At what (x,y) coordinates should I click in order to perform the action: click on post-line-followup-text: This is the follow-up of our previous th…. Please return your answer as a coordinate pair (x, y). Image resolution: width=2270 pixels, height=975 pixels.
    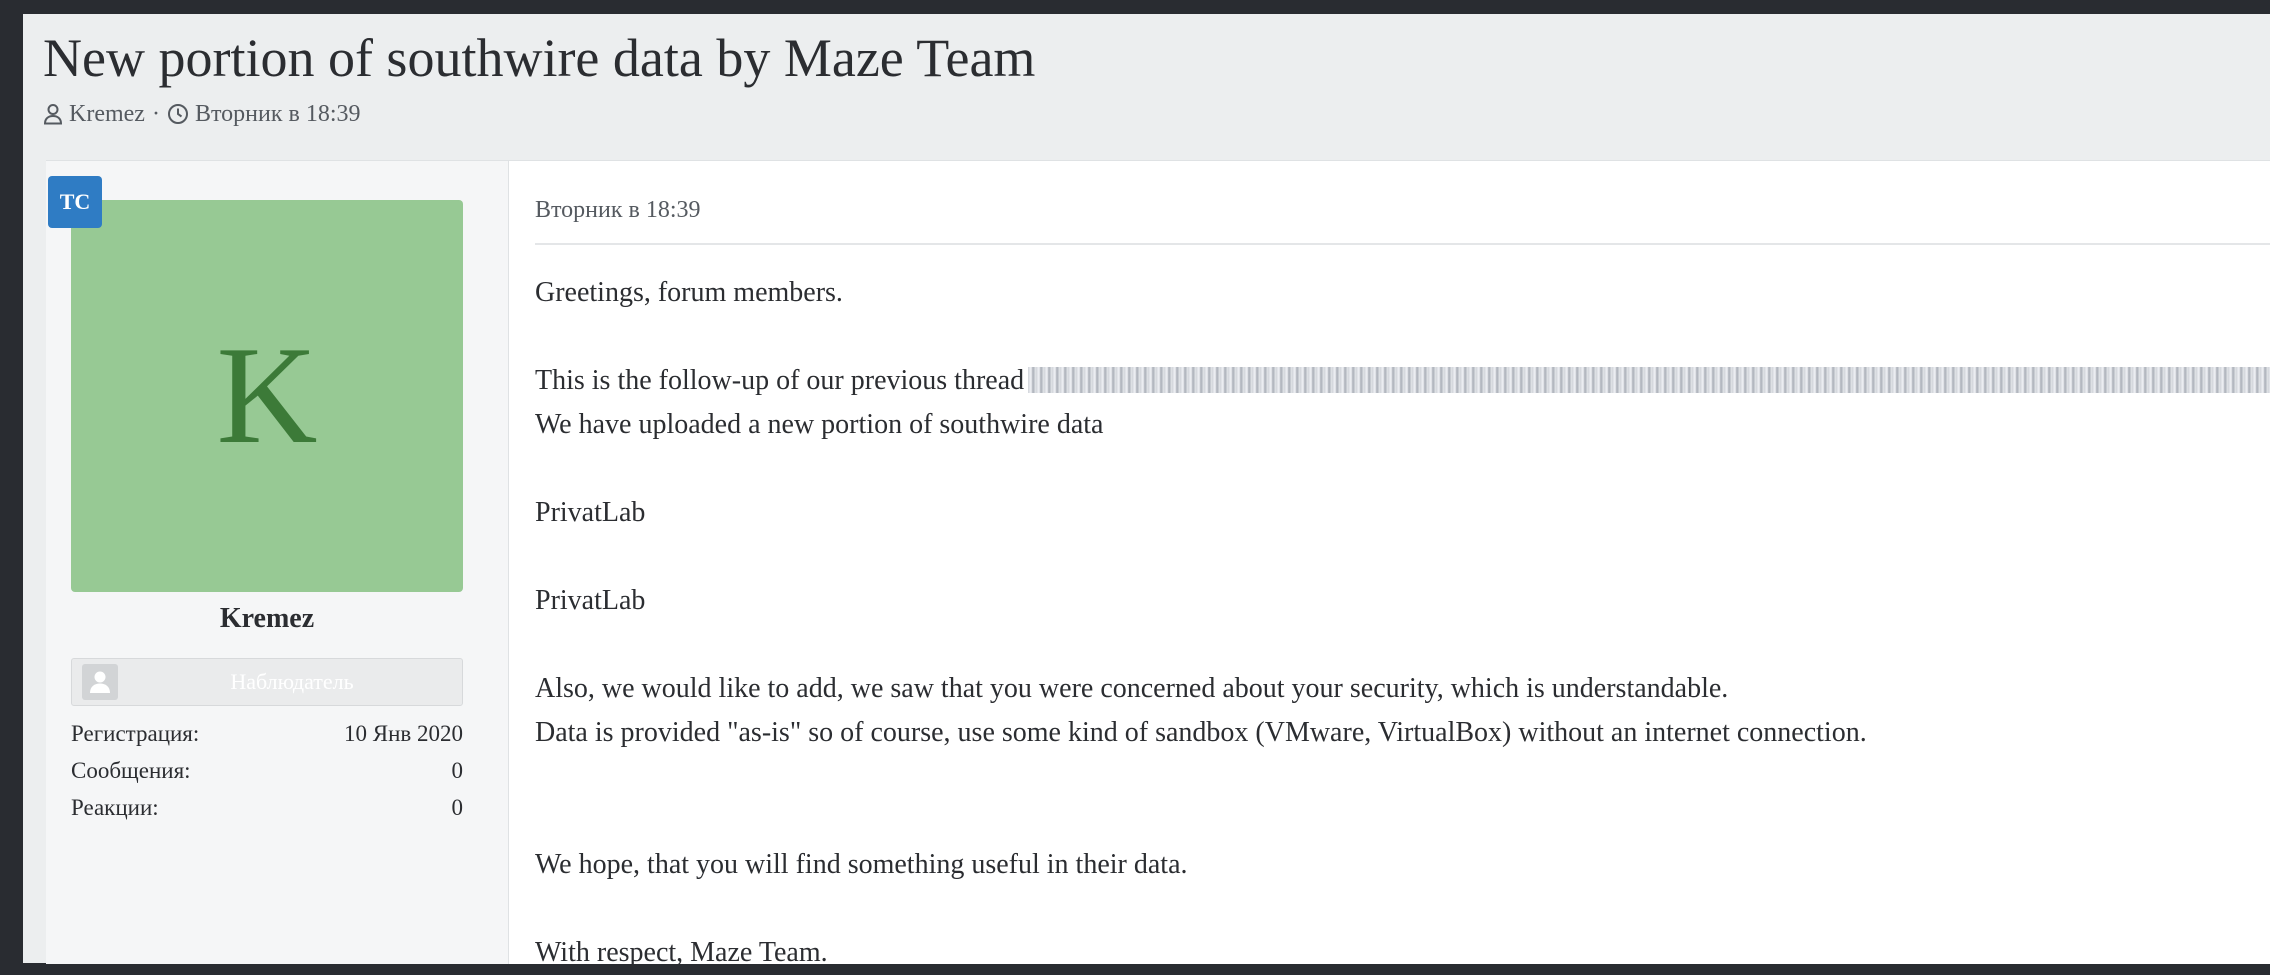
    Looking at the image, I should click on (780, 380).